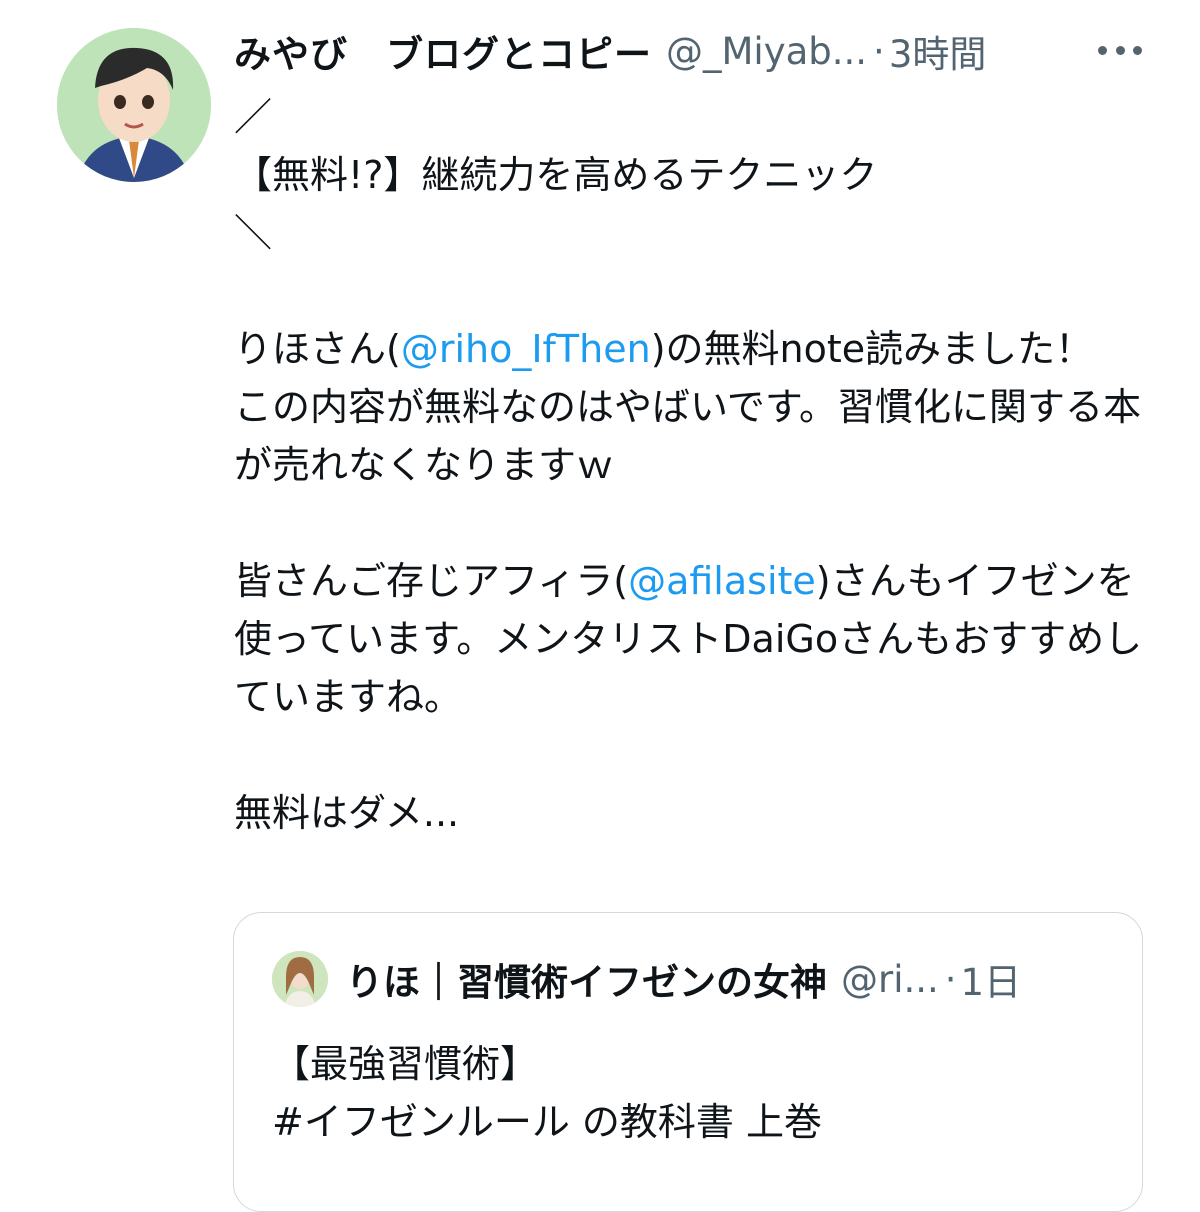 This screenshot has width=1200, height=1212. I want to click on paragraph-2-start: 皆さんご存じアフィラ(, so click(431, 581).